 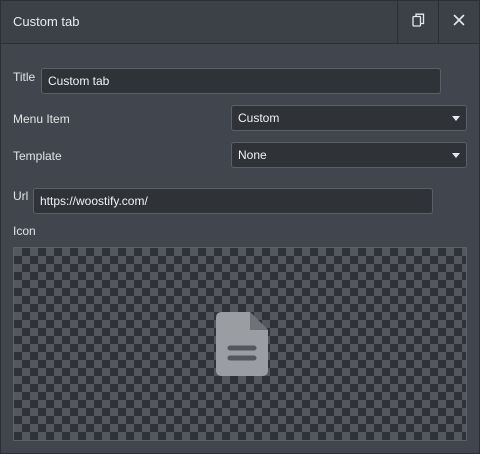 What do you see at coordinates (21, 196) in the screenshot?
I see `url-label: Url` at bounding box center [21, 196].